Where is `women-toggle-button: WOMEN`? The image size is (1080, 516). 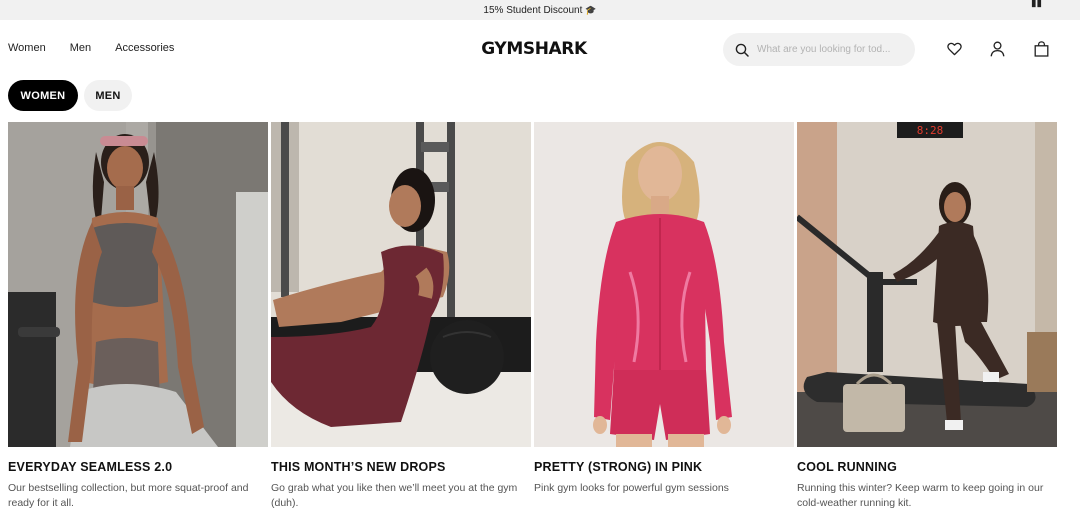 women-toggle-button: WOMEN is located at coordinates (43, 95).